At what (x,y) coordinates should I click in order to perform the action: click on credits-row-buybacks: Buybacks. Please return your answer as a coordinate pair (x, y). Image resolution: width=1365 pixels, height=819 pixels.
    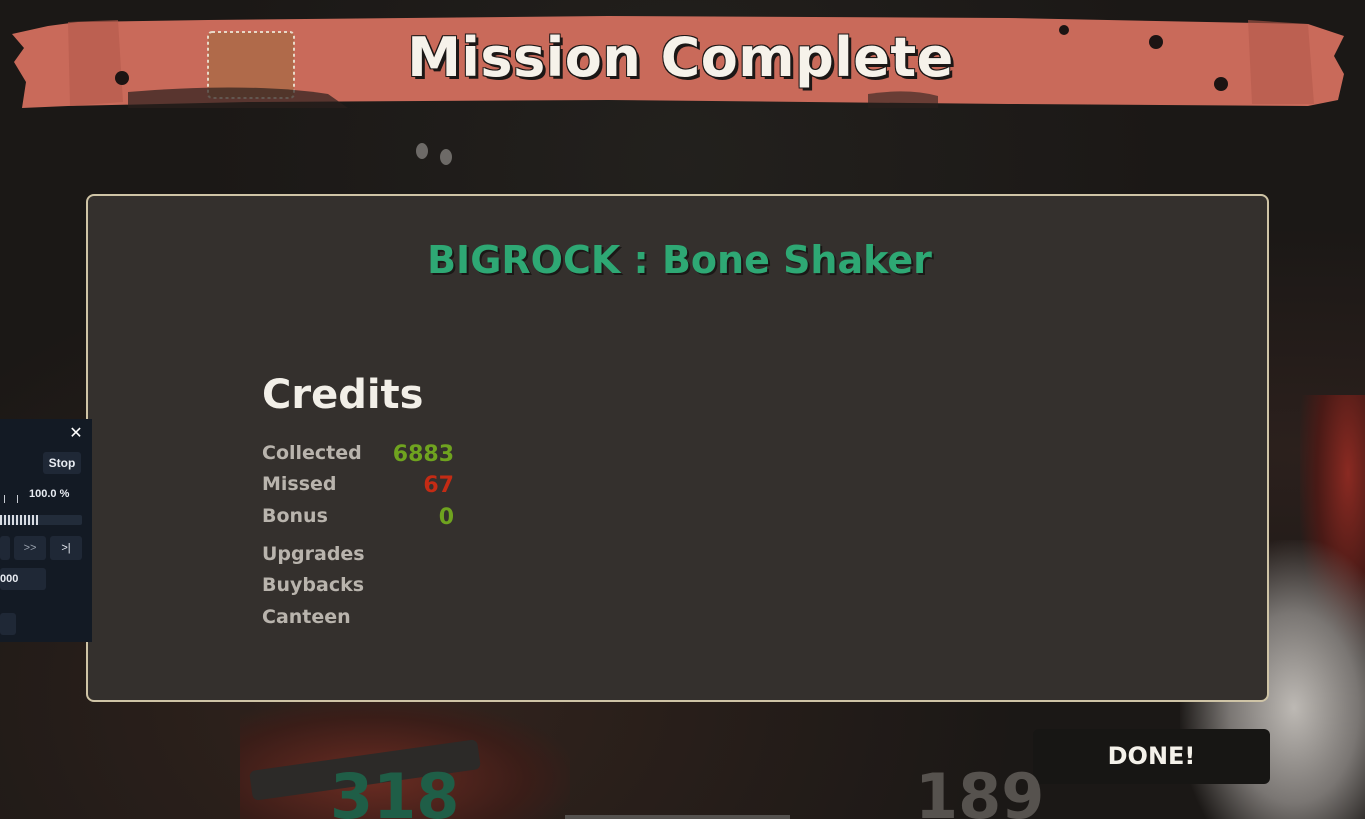
    Looking at the image, I should click on (358, 588).